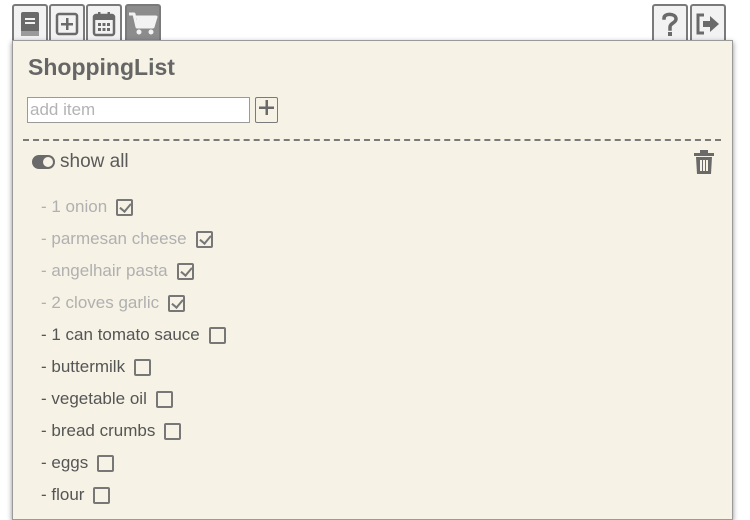  What do you see at coordinates (48, 162) in the screenshot?
I see `toggle-knob` at bounding box center [48, 162].